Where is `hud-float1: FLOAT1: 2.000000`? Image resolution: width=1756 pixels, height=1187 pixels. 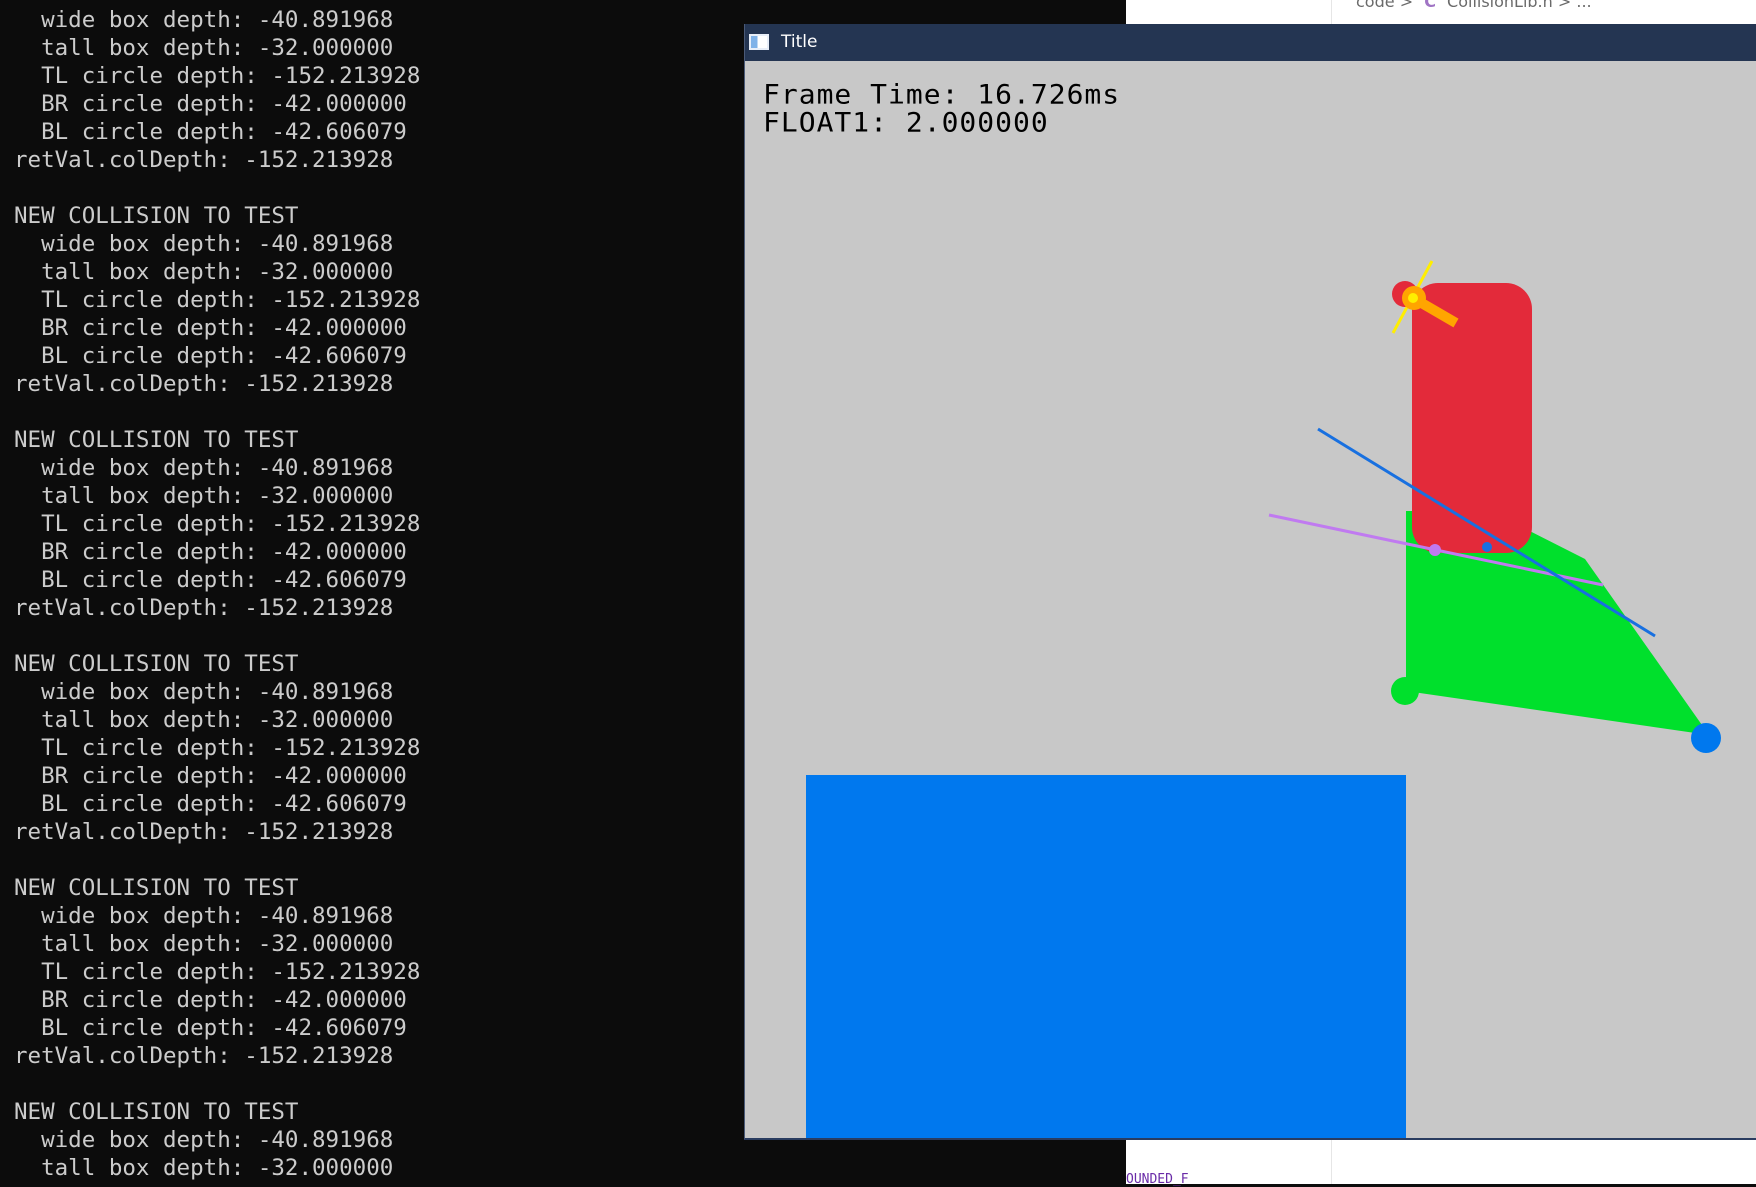 hud-float1: FLOAT1: 2.000000 is located at coordinates (906, 123).